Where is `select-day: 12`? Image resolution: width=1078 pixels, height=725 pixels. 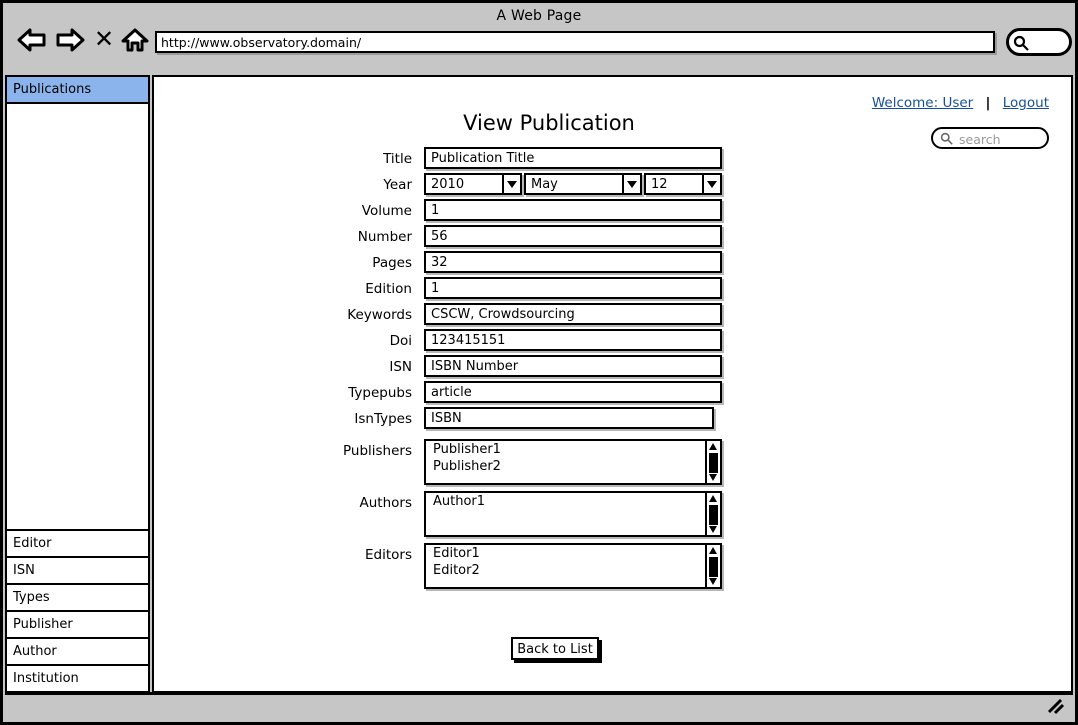 select-day: 12 is located at coordinates (683, 184).